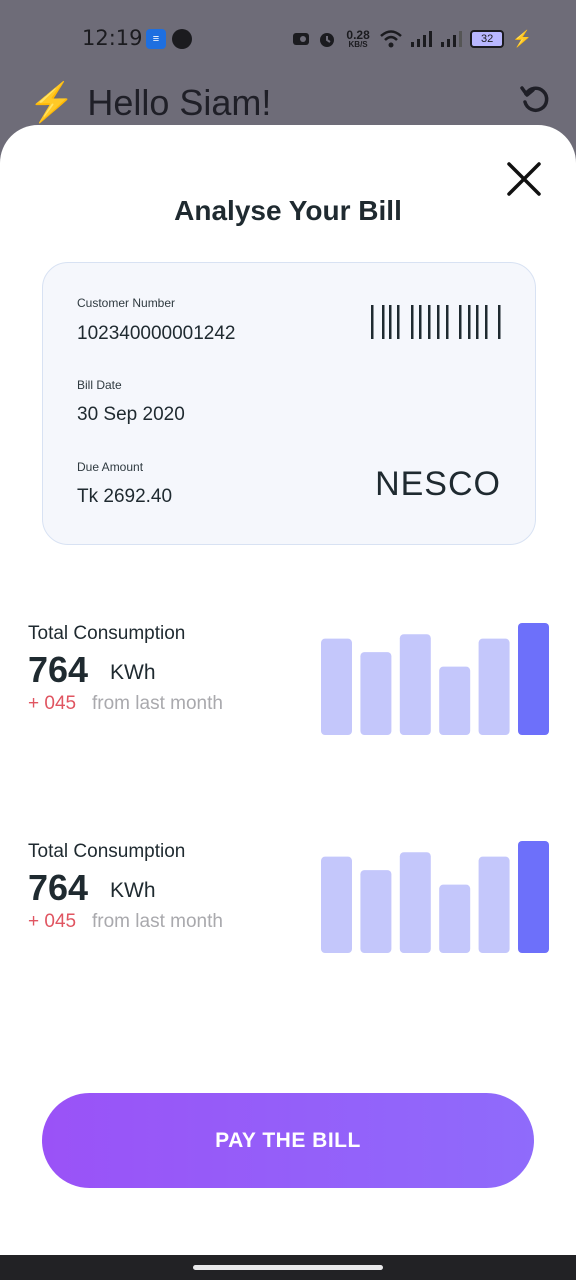  I want to click on nfc-icon, so click(301, 39).